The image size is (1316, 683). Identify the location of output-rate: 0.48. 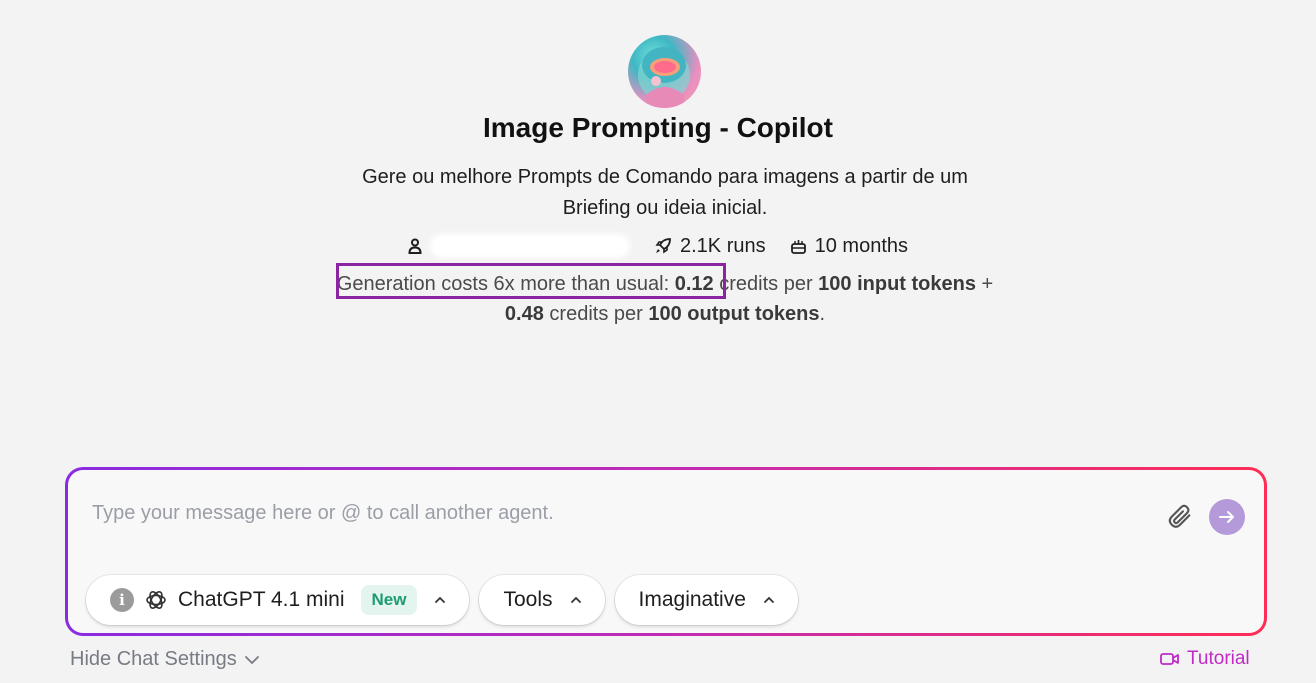
(524, 314).